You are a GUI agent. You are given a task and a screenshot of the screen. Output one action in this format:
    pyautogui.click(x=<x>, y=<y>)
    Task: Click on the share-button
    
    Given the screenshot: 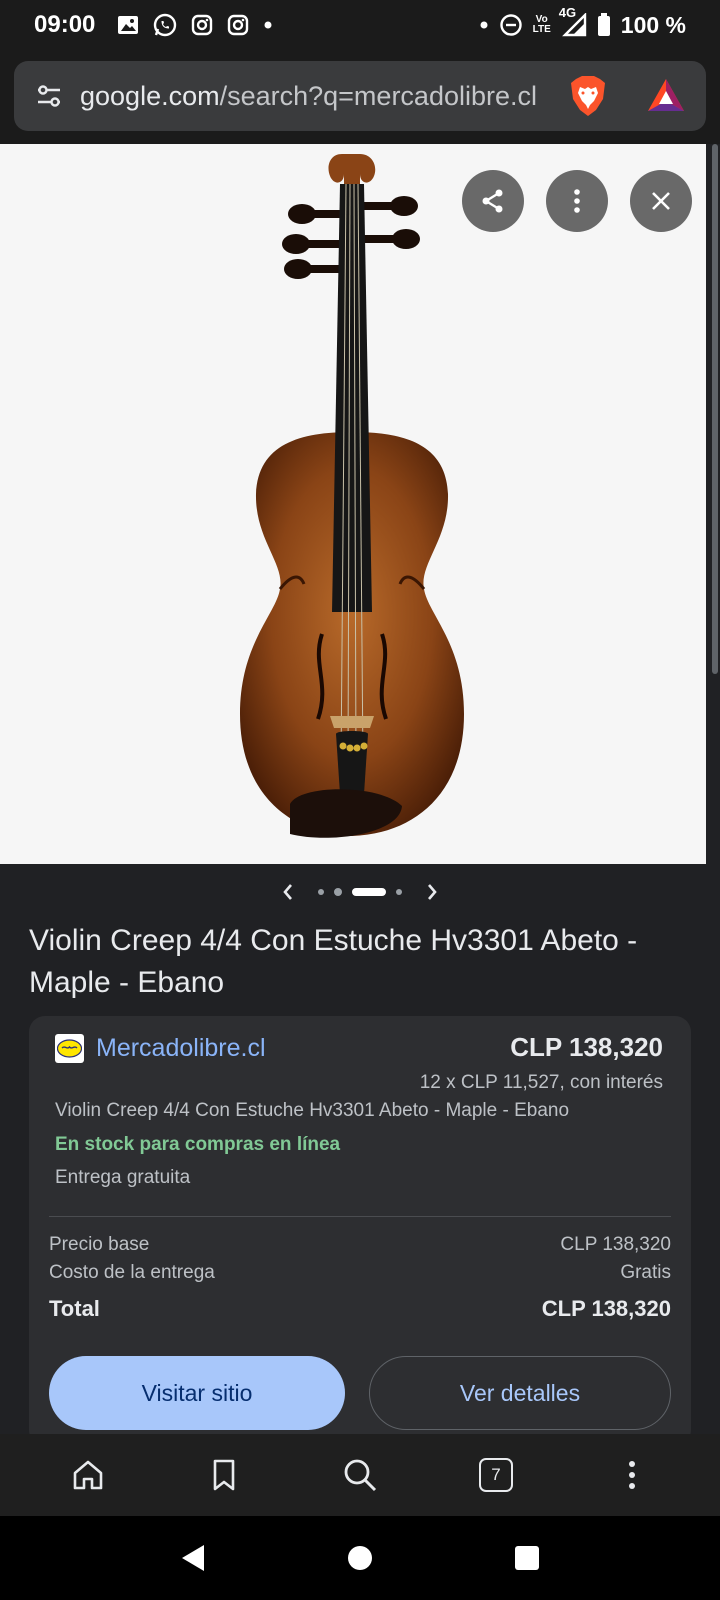 What is the action you would take?
    pyautogui.click(x=493, y=201)
    